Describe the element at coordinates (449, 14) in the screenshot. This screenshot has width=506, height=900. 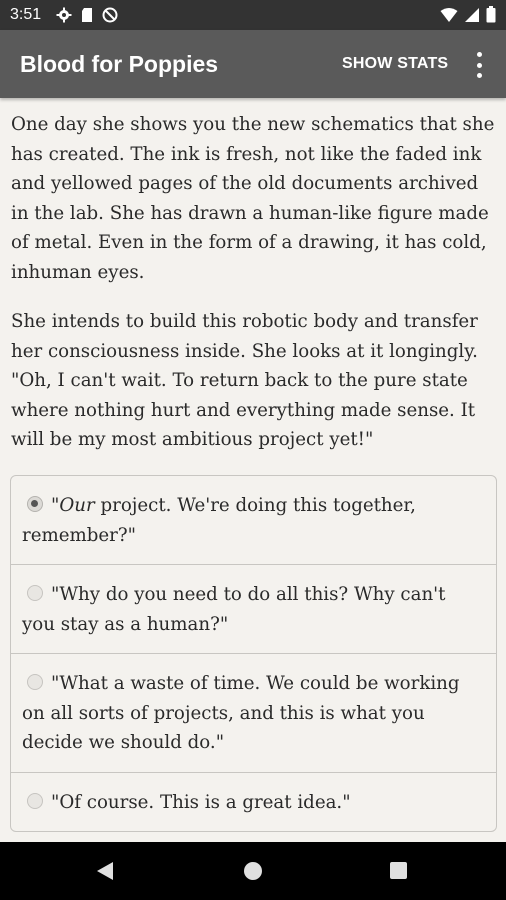
I see `wifi-icon` at that location.